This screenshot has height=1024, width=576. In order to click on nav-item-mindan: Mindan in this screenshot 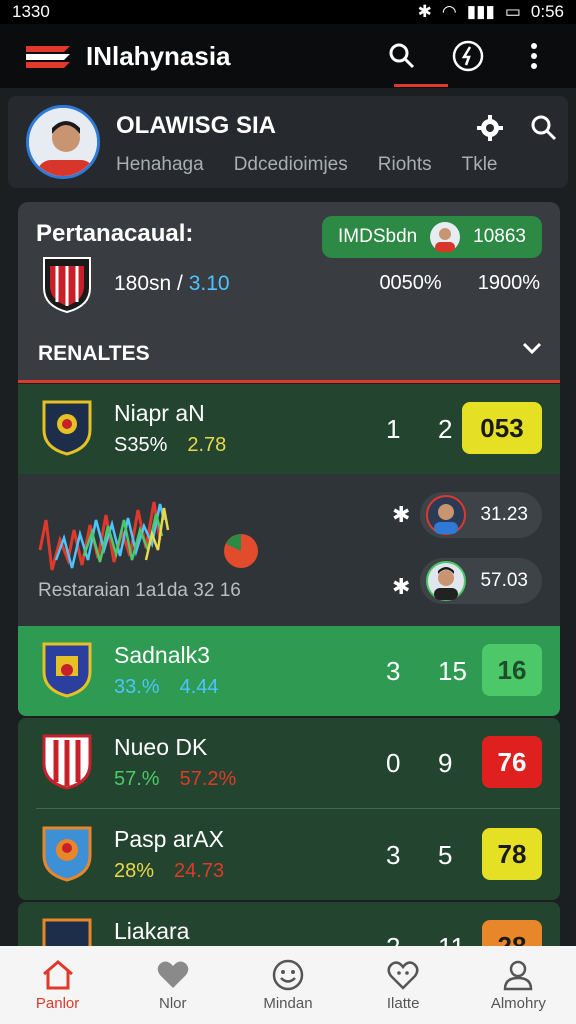, I will do `click(288, 985)`.